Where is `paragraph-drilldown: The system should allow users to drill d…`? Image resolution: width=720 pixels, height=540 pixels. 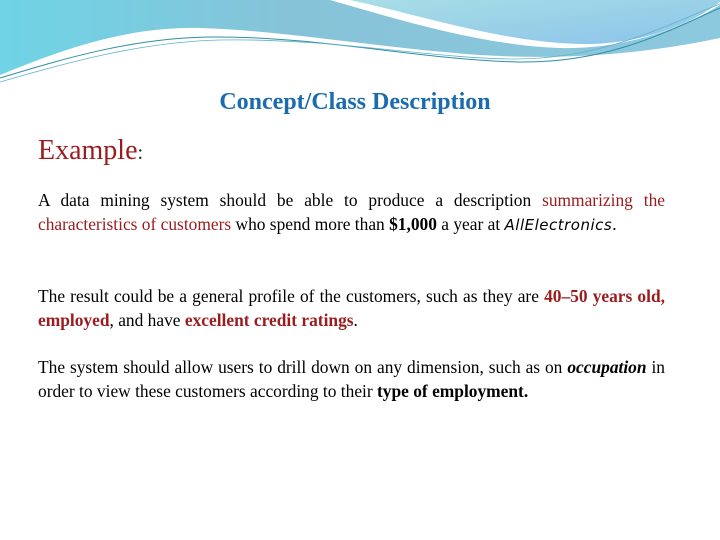 paragraph-drilldown: The system should allow users to drill d… is located at coordinates (351, 379).